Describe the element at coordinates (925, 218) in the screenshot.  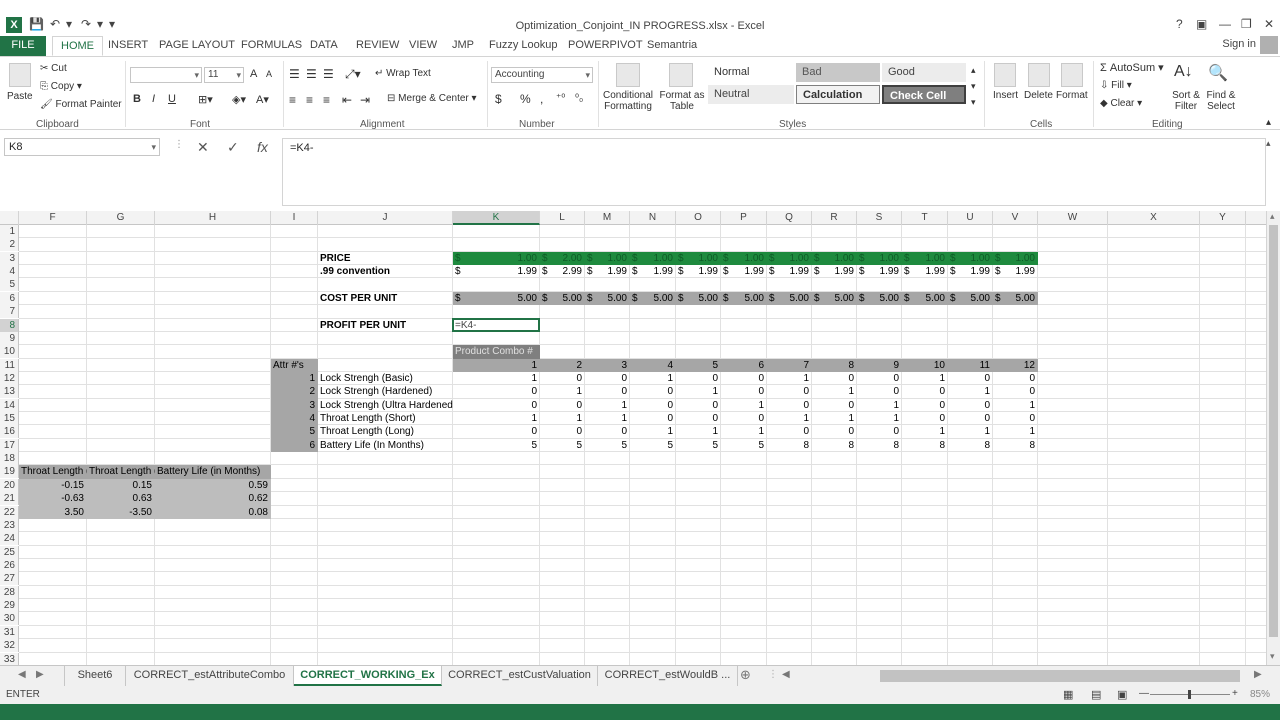
I see `column-header: T` at that location.